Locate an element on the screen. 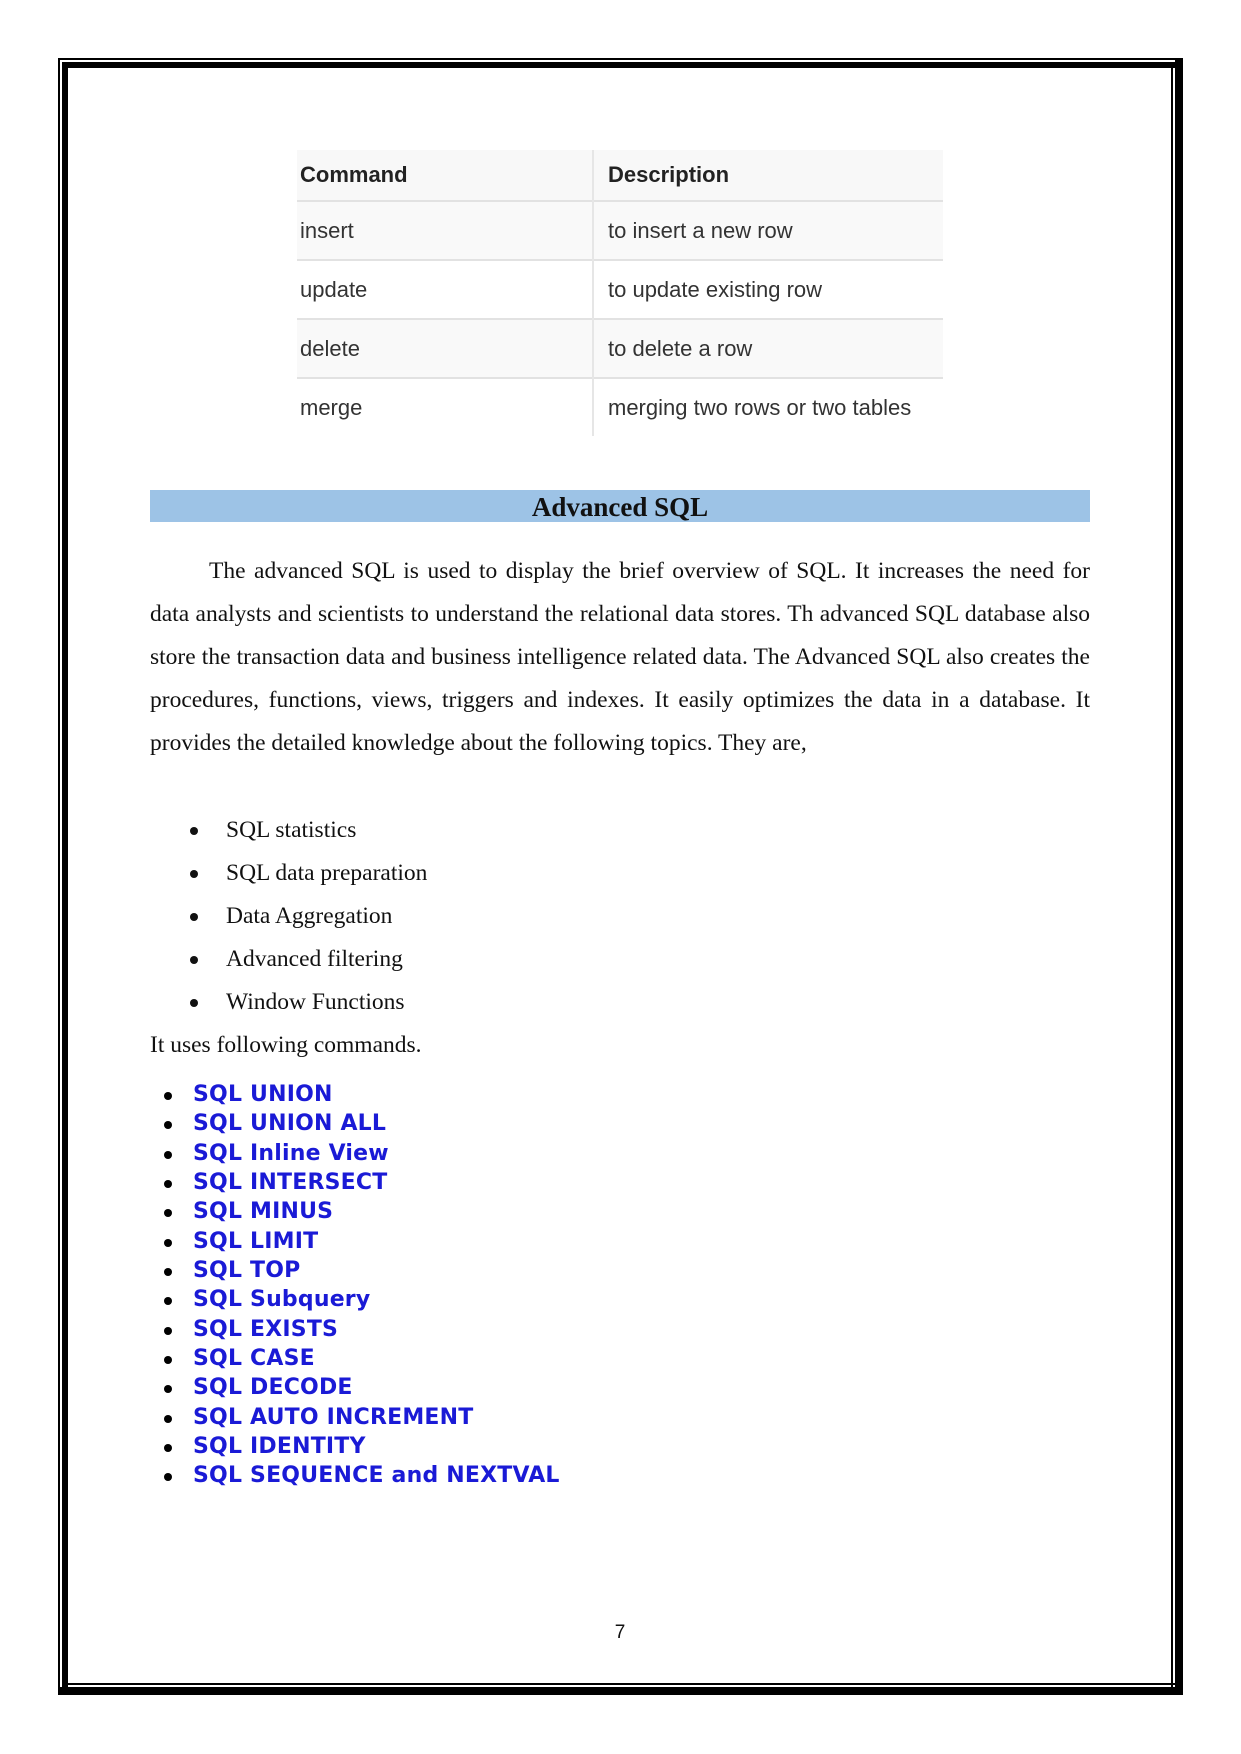 The width and height of the screenshot is (1241, 1754). cell-command: delete is located at coordinates (445, 348).